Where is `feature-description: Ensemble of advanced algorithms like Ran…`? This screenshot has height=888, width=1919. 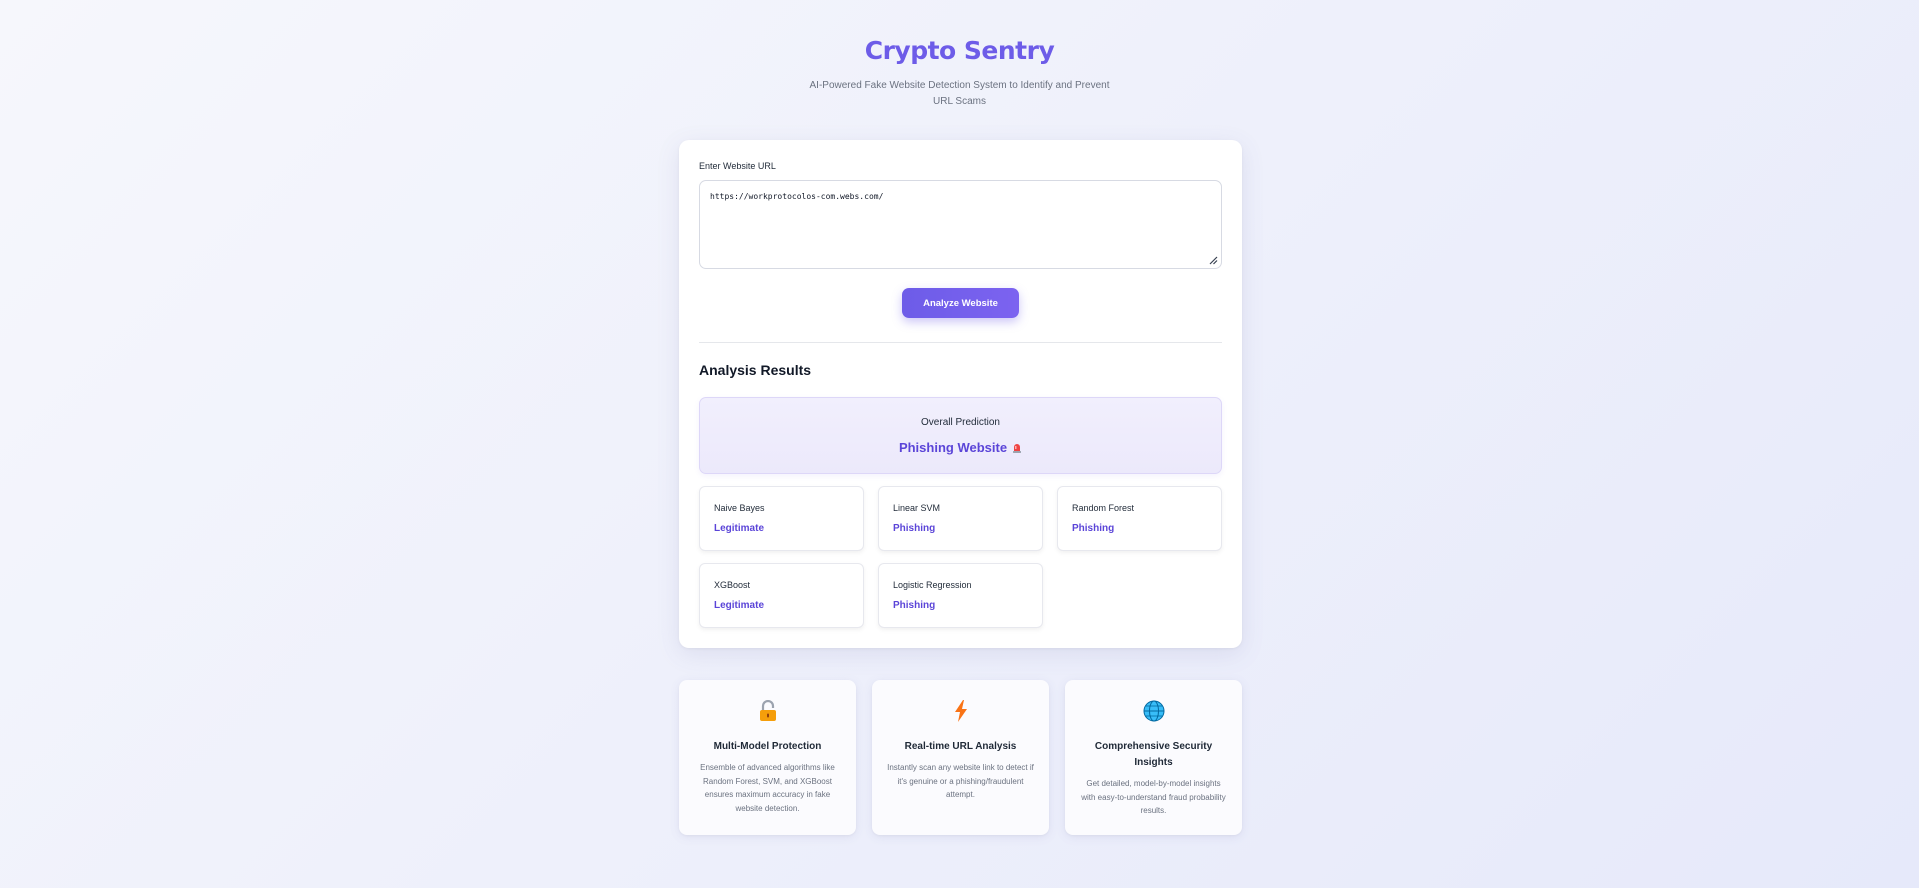 feature-description: Ensemble of advanced algorithms like Ran… is located at coordinates (767, 788).